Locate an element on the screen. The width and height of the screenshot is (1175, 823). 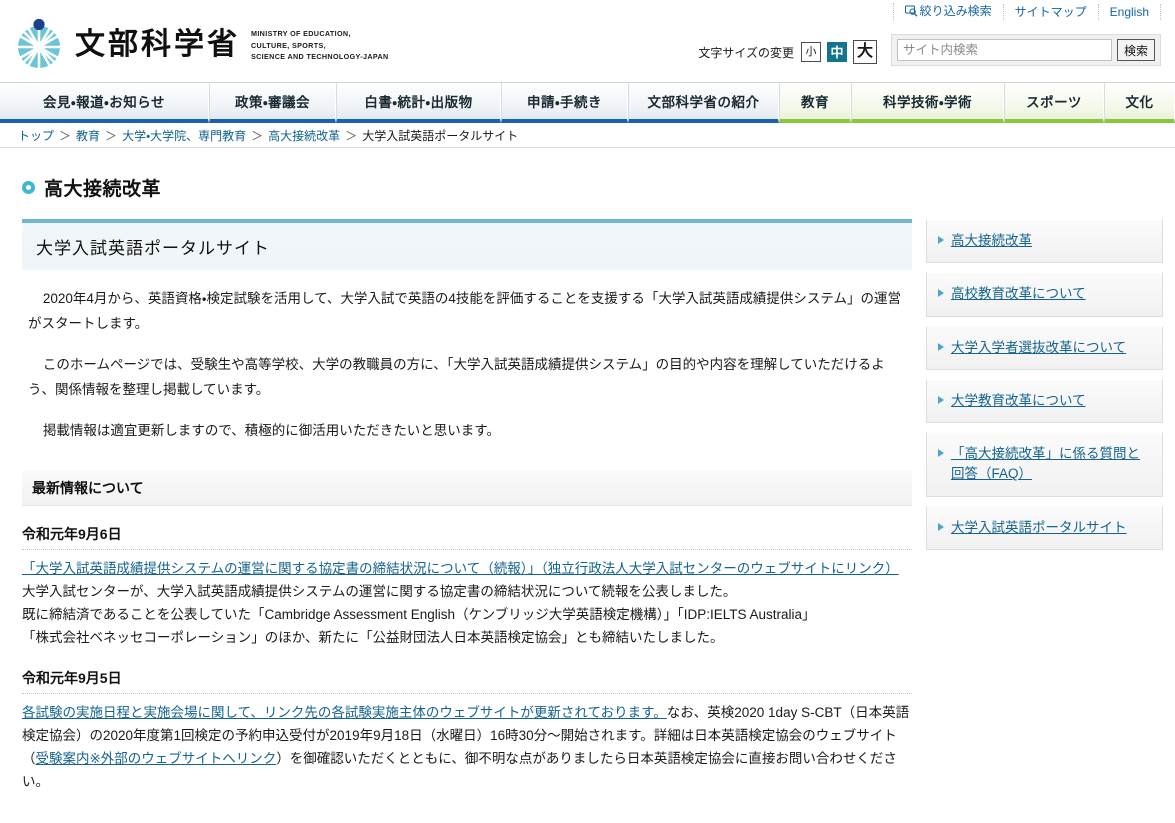
logo-japanese-name: 文部科学省 is located at coordinates (157, 44).